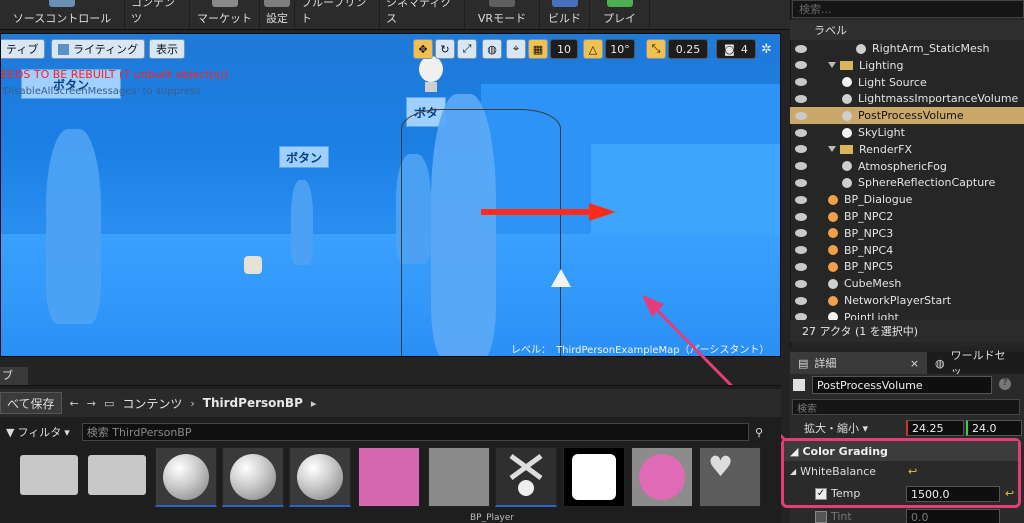 Image resolution: width=1024 pixels, height=523 pixels. What do you see at coordinates (445, 49) in the screenshot?
I see `rotate-tool-icon: ↻` at bounding box center [445, 49].